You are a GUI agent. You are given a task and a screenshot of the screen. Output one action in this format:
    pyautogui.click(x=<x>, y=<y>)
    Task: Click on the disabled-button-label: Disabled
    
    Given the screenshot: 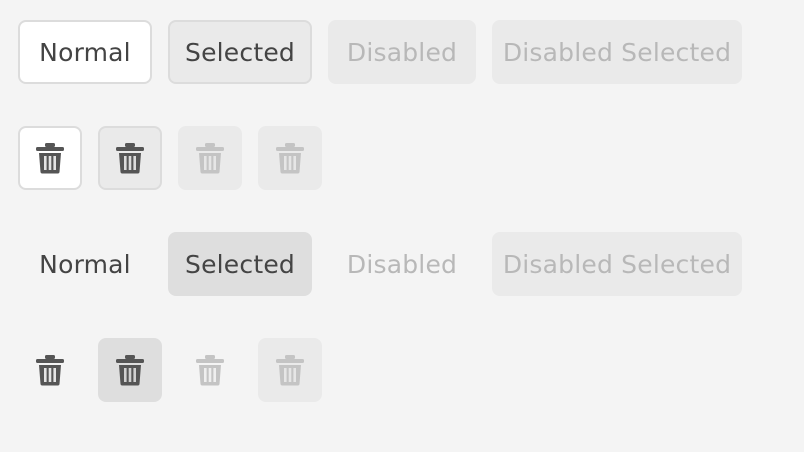 What is the action you would take?
    pyautogui.click(x=402, y=52)
    